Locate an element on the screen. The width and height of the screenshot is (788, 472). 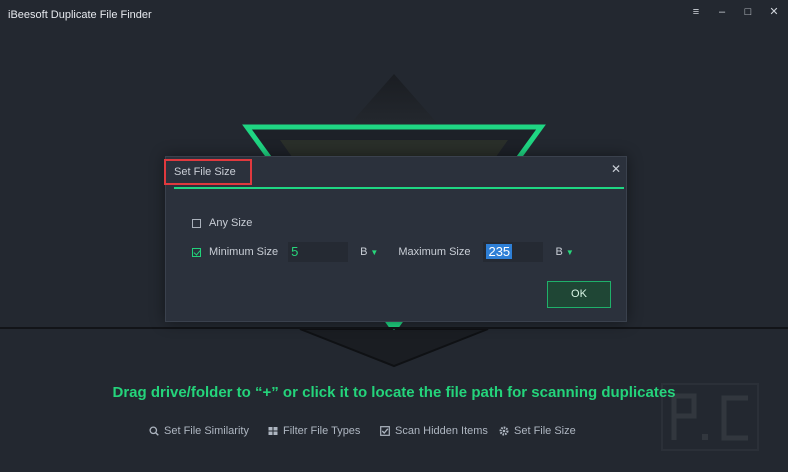
app-title: iBeesoft Duplicate File Finder is located at coordinates (80, 15).